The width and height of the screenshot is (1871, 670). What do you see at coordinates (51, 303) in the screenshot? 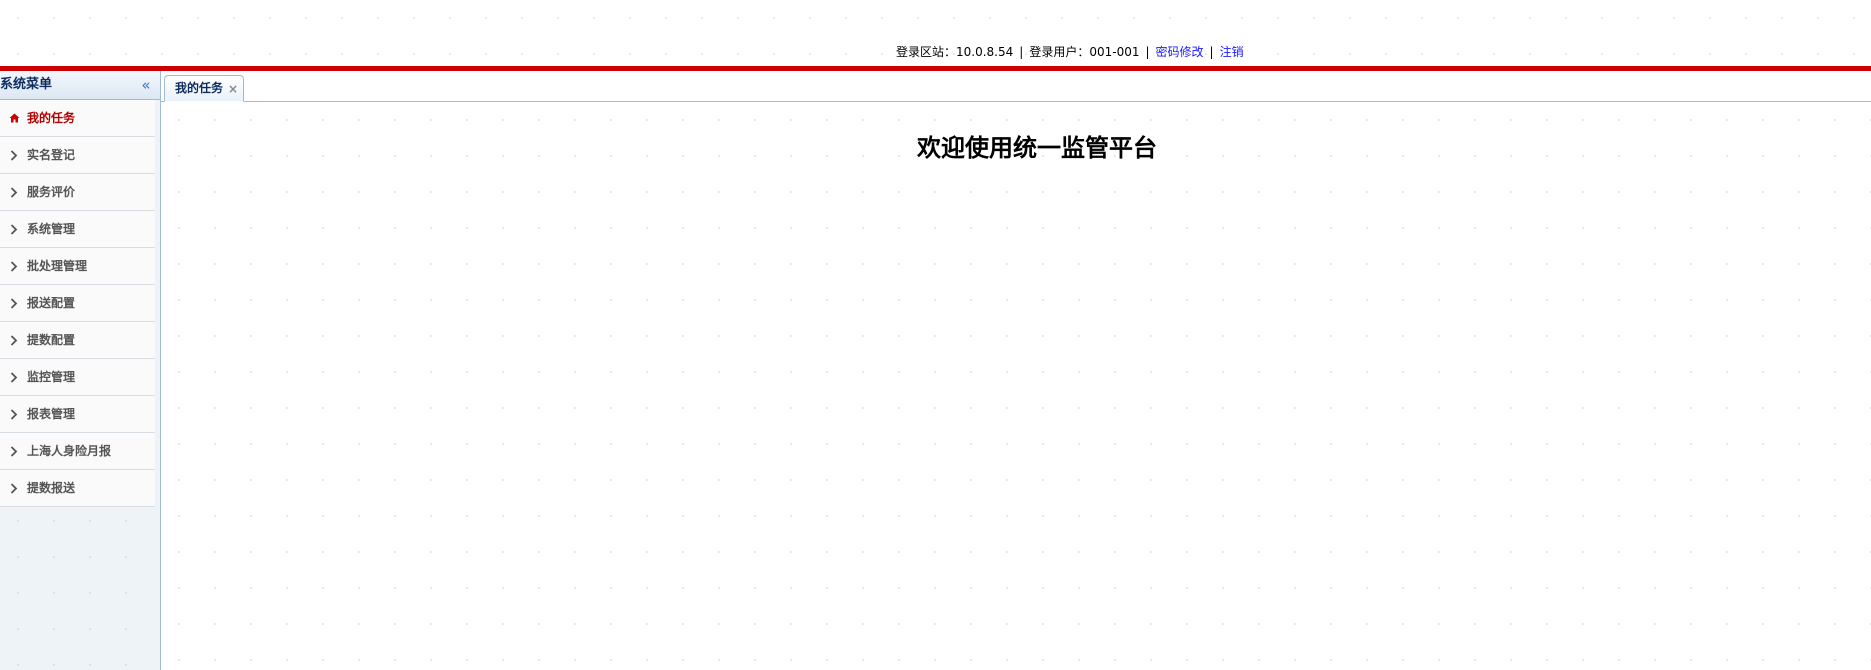
I see `sidebar-item-label: 报送配置` at bounding box center [51, 303].